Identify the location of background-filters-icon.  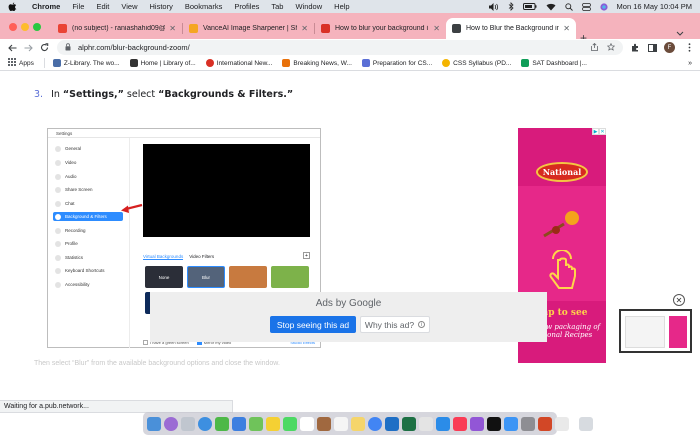
(58, 216).